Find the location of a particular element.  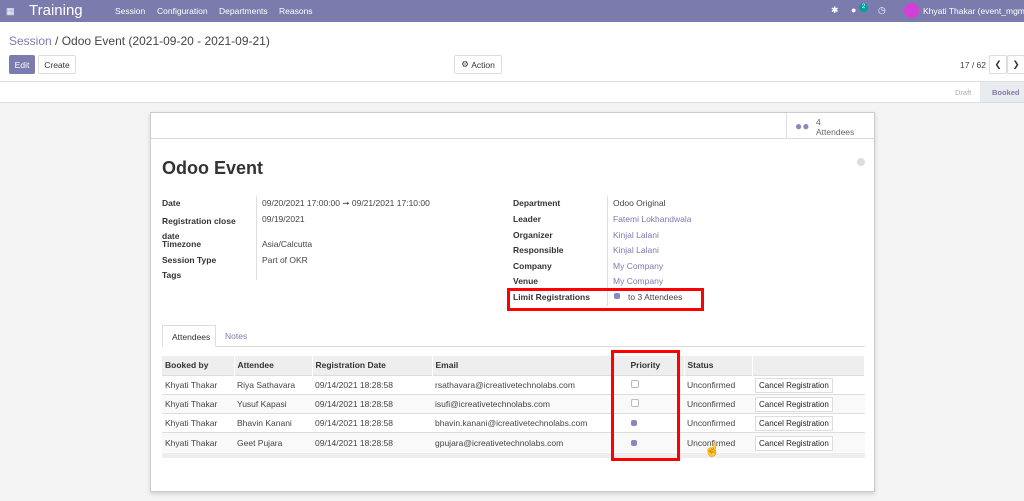

cell-attendee: Yusuf Kapasi is located at coordinates (273, 403).